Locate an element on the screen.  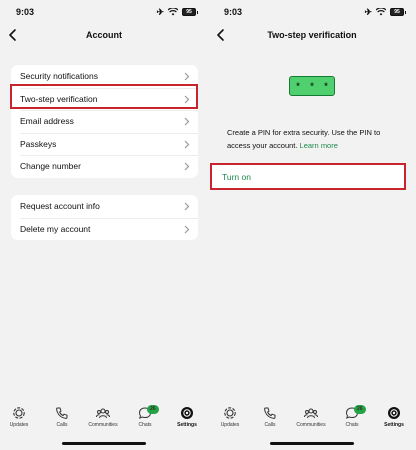
row-label: Security notifications is located at coordinates (59, 76).